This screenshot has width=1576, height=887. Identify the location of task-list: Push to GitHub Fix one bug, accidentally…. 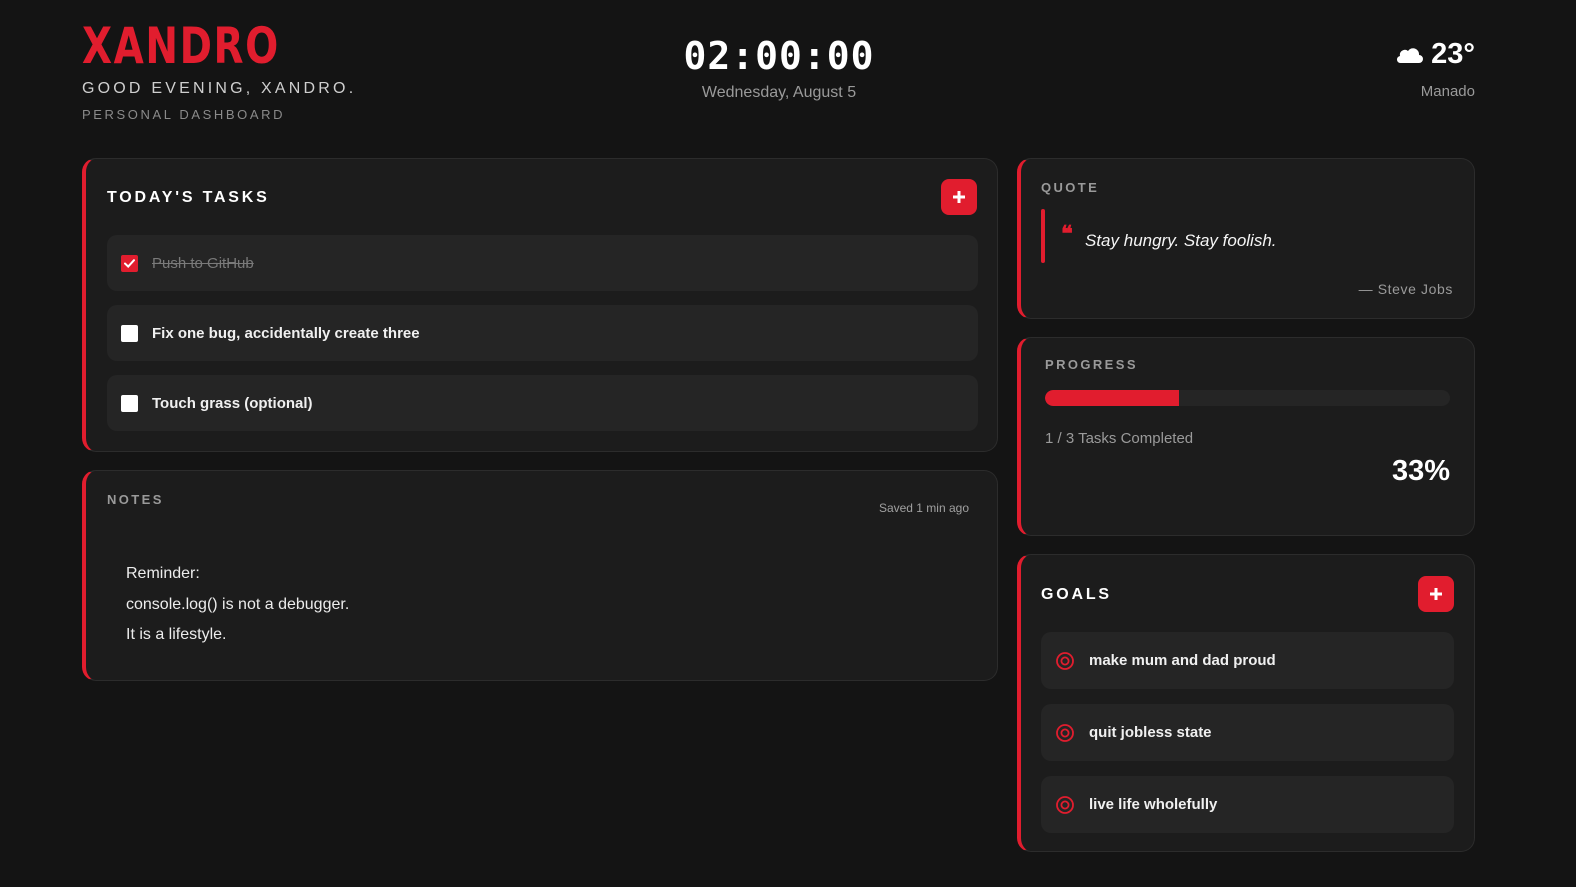
(542, 340).